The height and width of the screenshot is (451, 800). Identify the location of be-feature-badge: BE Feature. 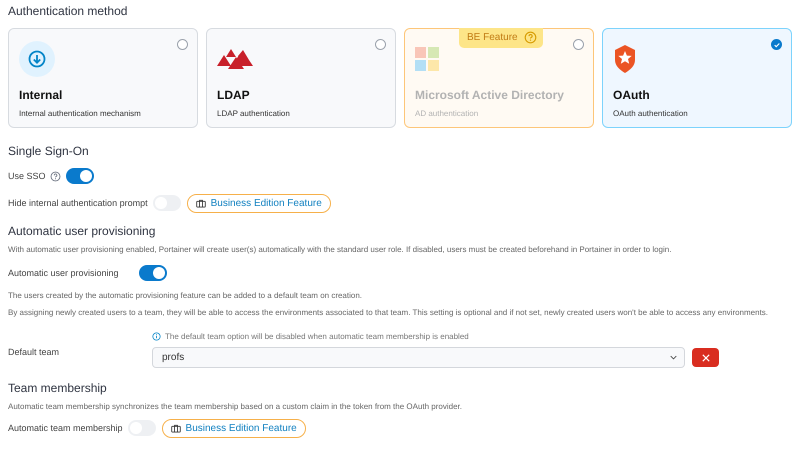
(501, 38).